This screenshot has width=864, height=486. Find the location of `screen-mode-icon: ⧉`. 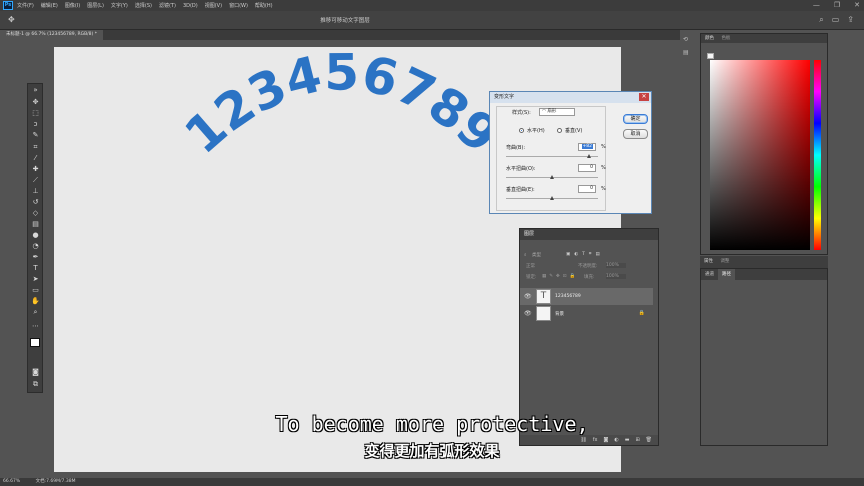

screen-mode-icon: ⧉ is located at coordinates (35, 384).